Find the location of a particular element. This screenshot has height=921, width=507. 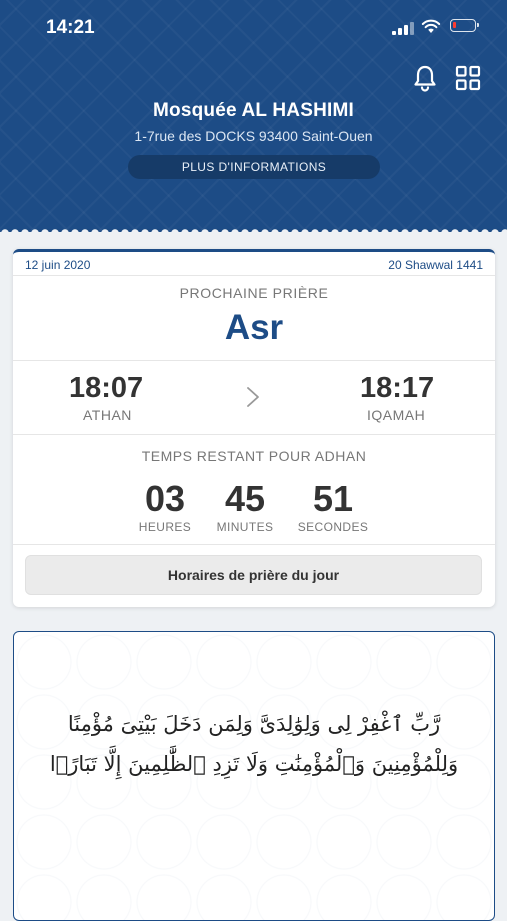

daily-prayer-times-button: Horaires de prière du jour is located at coordinates (253, 575).